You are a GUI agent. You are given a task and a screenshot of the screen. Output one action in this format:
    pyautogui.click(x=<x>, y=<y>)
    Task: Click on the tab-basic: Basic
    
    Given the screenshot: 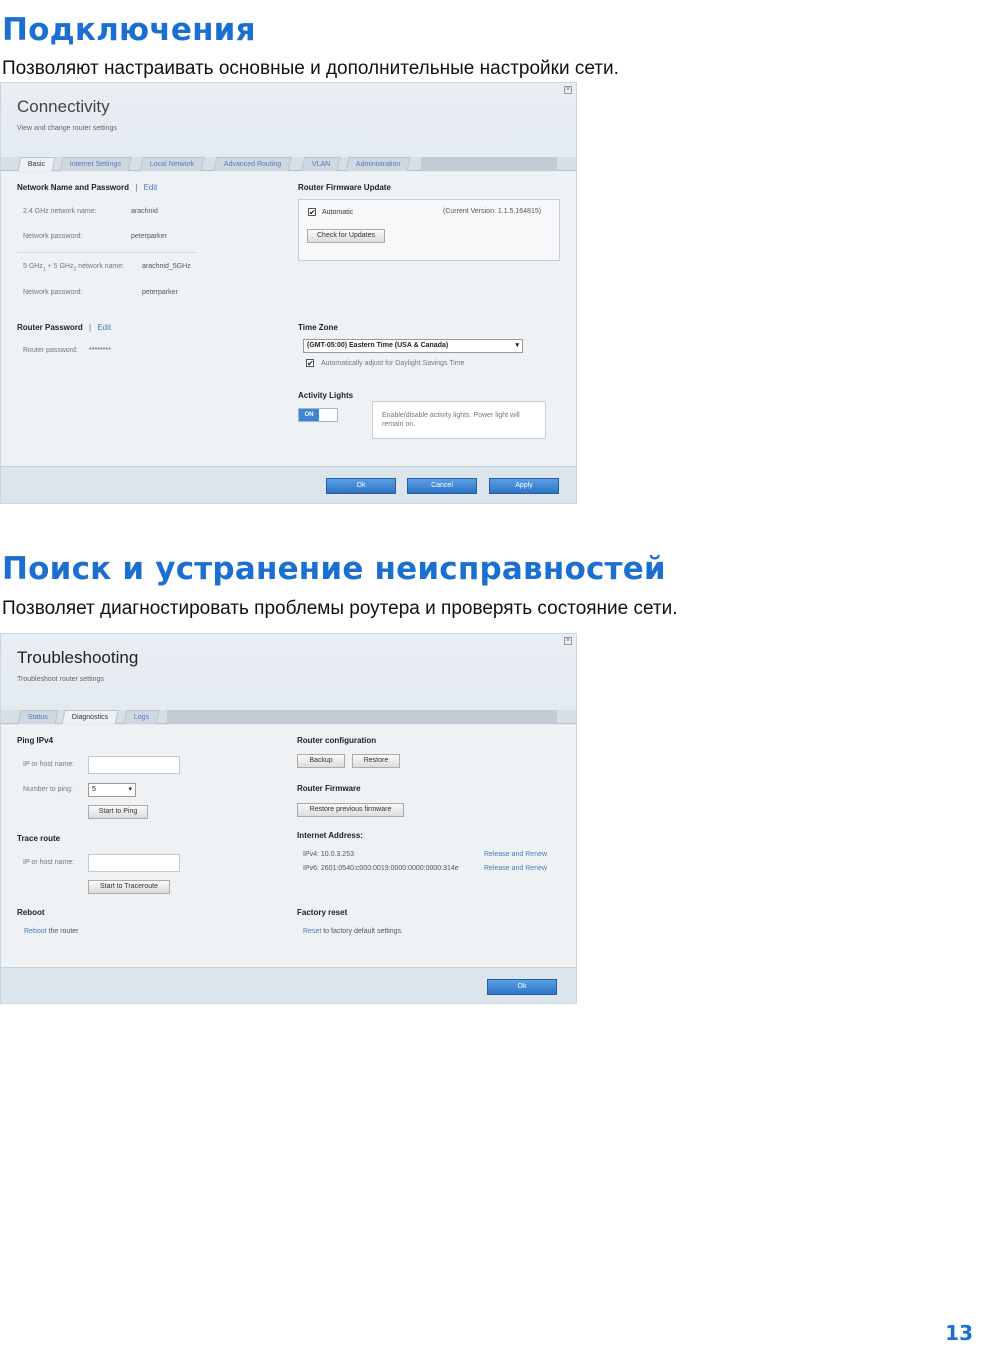 What is the action you would take?
    pyautogui.click(x=36, y=164)
    